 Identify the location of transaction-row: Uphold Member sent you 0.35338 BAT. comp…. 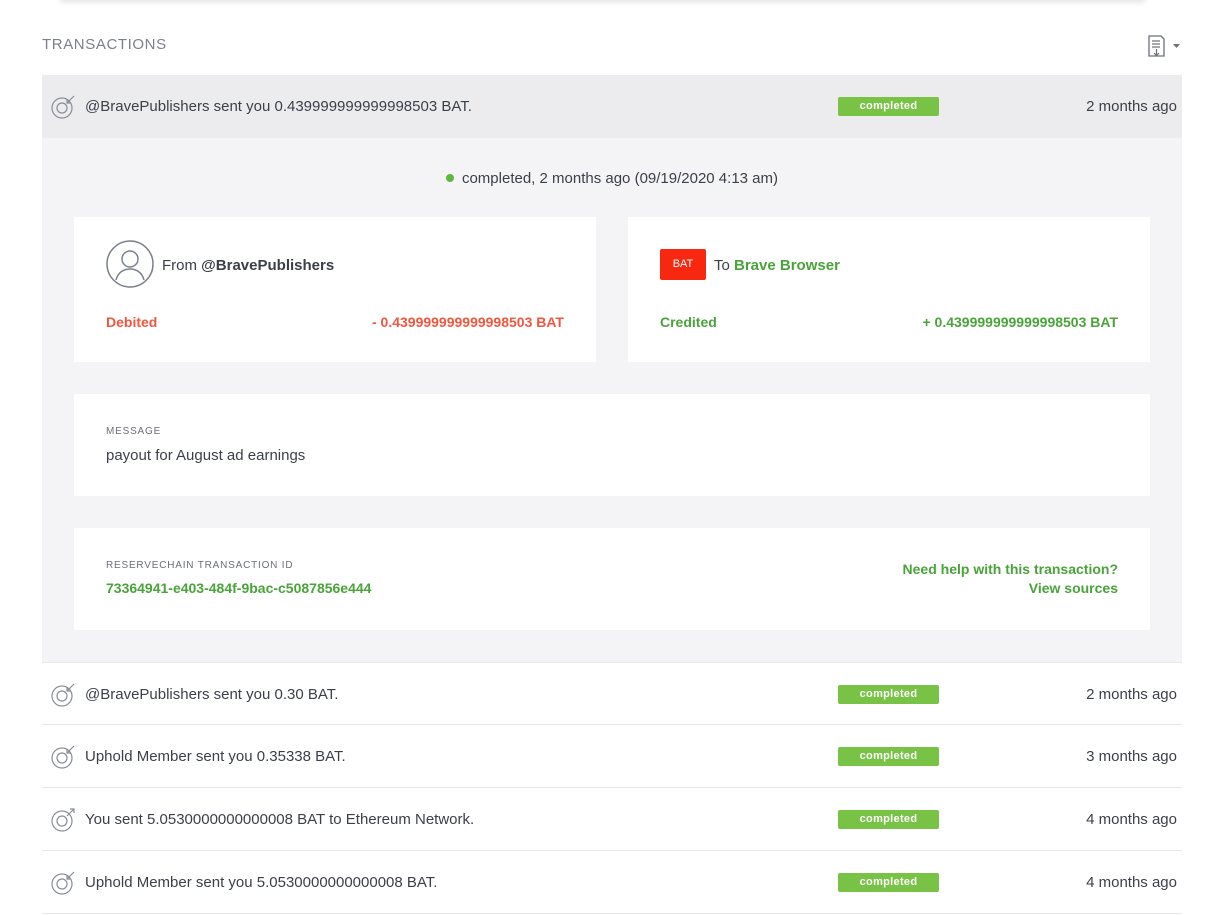
(612, 756).